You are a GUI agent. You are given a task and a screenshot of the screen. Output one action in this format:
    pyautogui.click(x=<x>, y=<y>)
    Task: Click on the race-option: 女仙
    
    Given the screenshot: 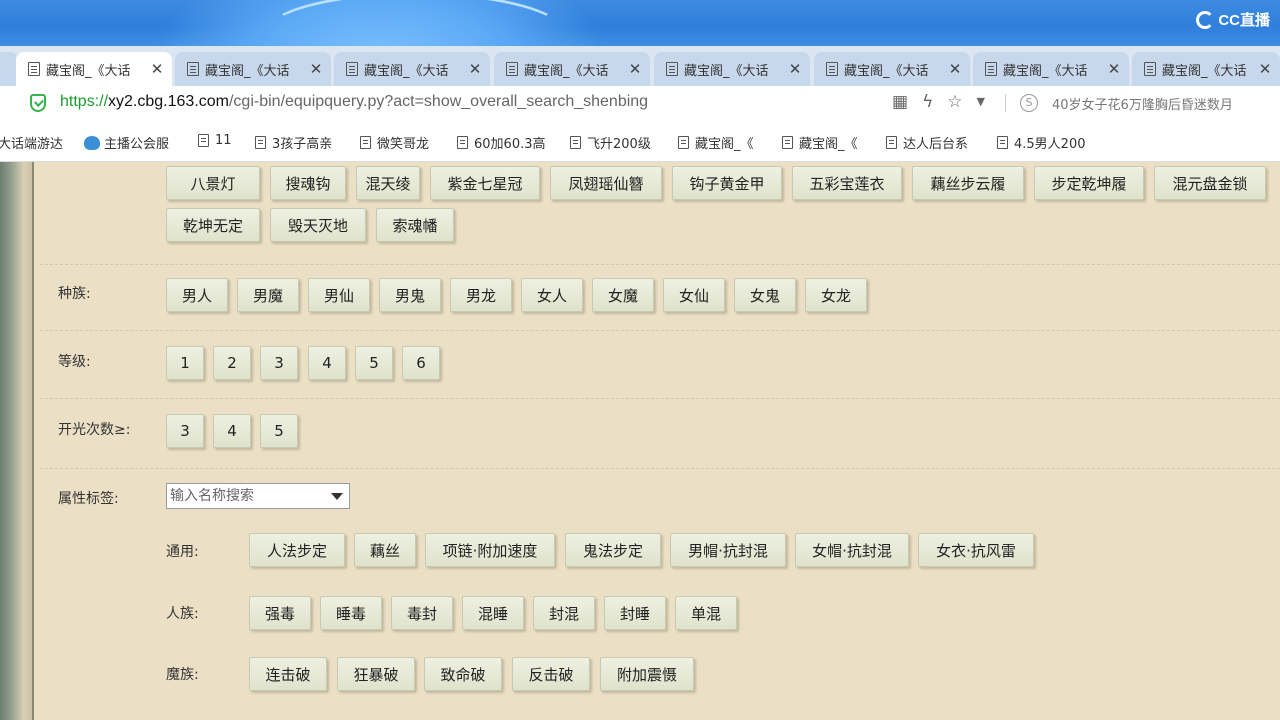 What is the action you would take?
    pyautogui.click(x=694, y=295)
    